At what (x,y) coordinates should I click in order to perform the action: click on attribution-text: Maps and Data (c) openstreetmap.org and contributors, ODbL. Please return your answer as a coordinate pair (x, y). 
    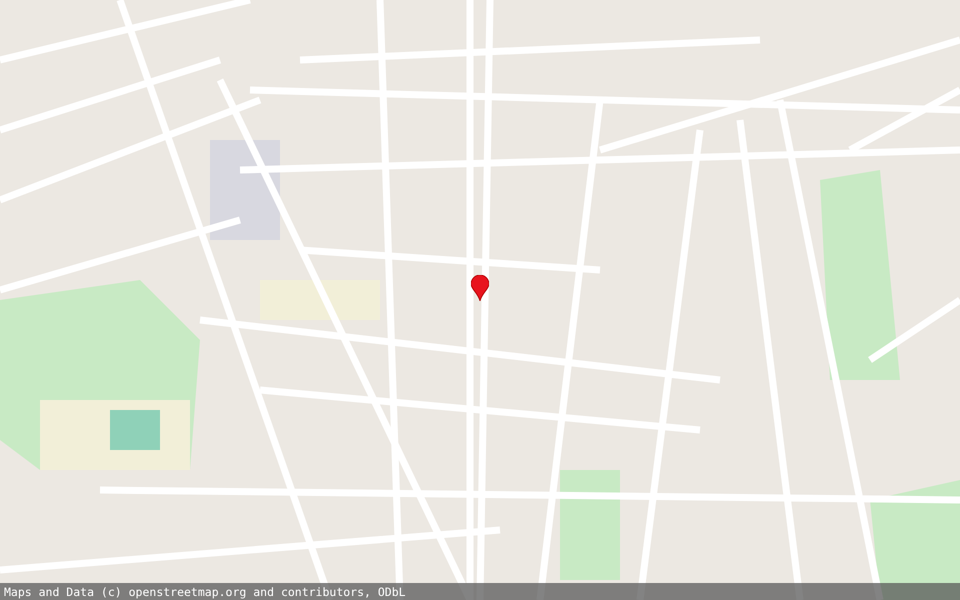
    Looking at the image, I should click on (205, 591).